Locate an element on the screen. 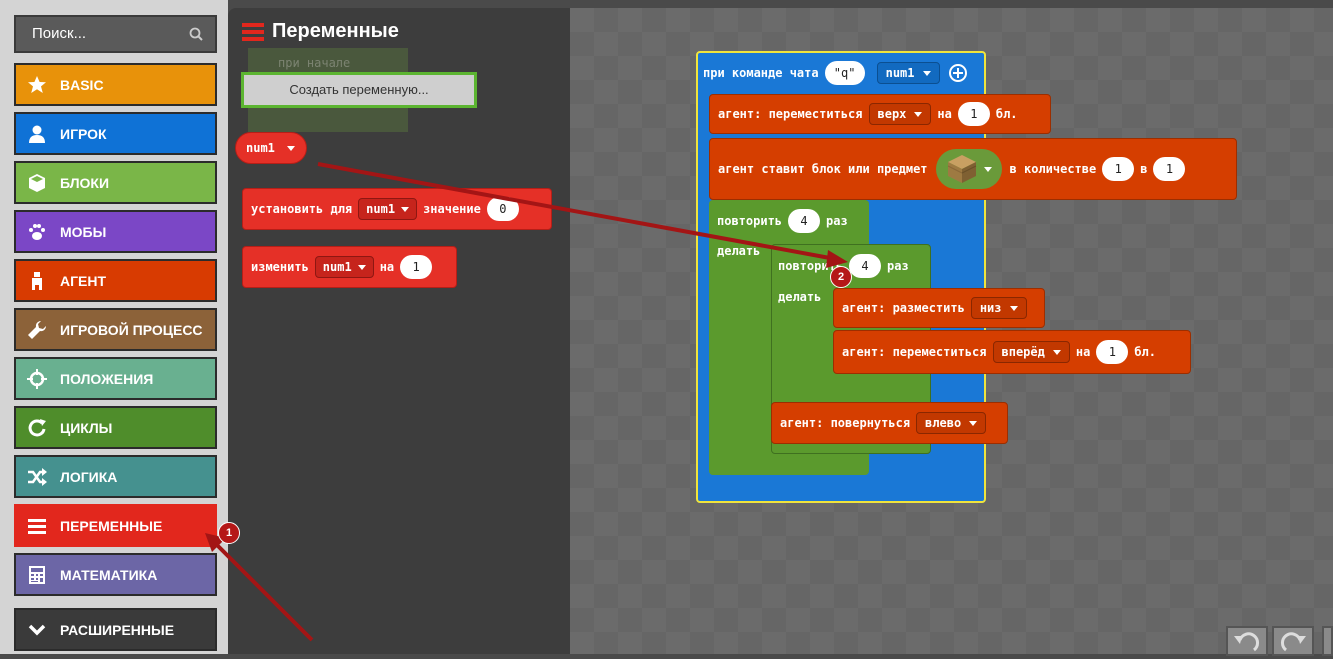  change-variable-block: изменить num1 на 1 is located at coordinates (349, 267).